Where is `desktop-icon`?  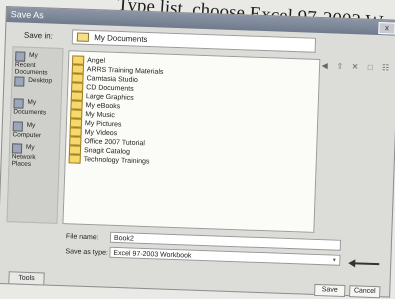
desktop-icon is located at coordinates (19, 81).